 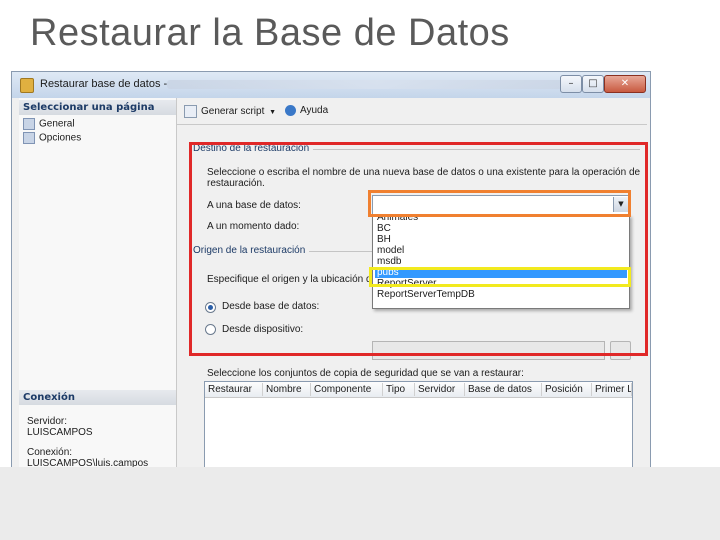 I want to click on column-header: Servidor, so click(x=440, y=389).